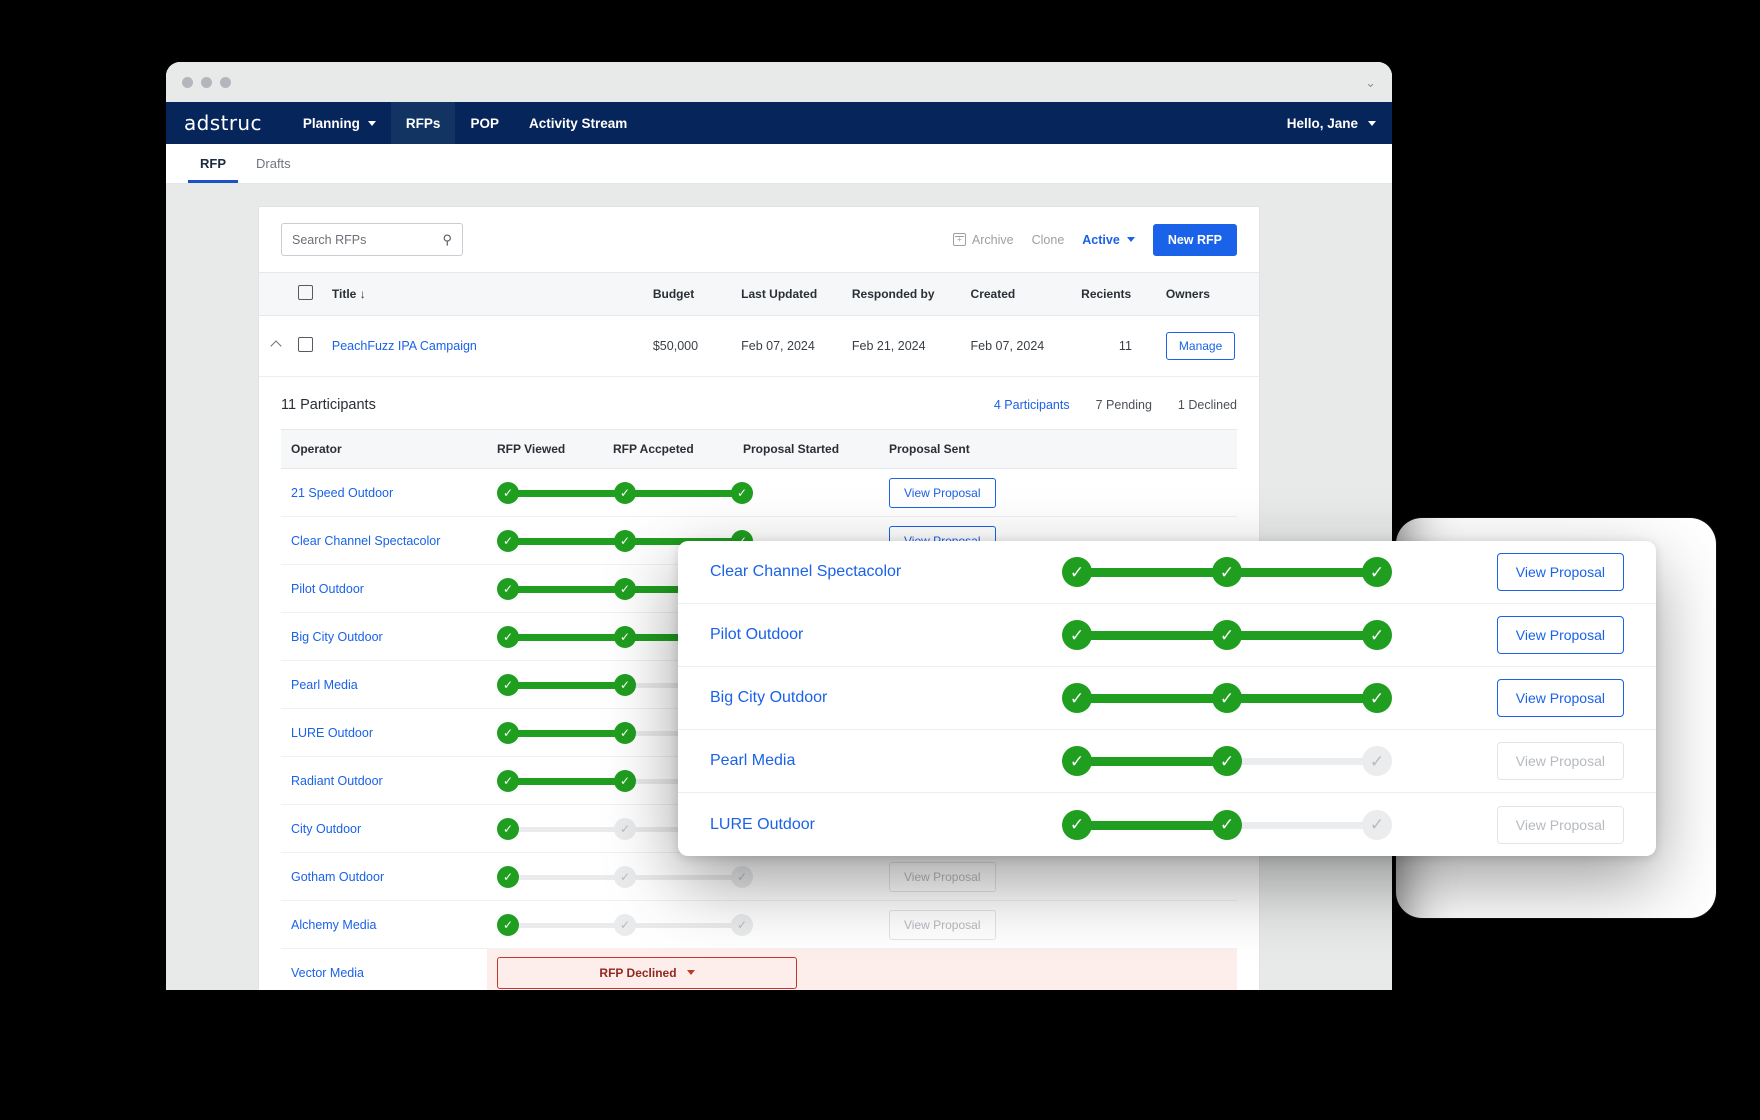 The image size is (1760, 1120). Describe the element at coordinates (1117, 294) in the screenshot. I see `col-header-recients: Recients` at that location.